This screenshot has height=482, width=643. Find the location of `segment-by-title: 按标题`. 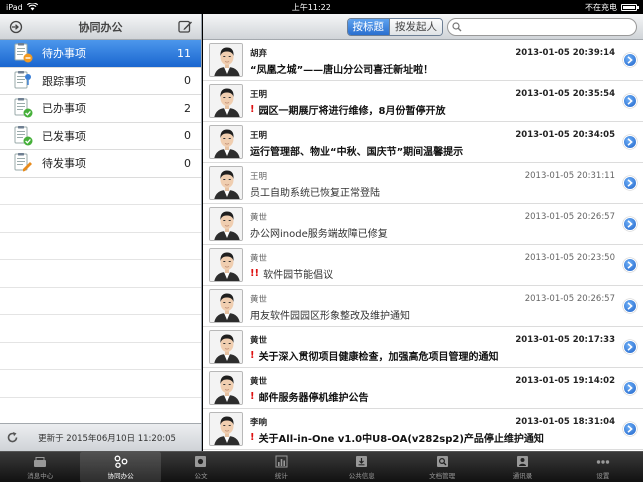

segment-by-title: 按标题 is located at coordinates (368, 26).